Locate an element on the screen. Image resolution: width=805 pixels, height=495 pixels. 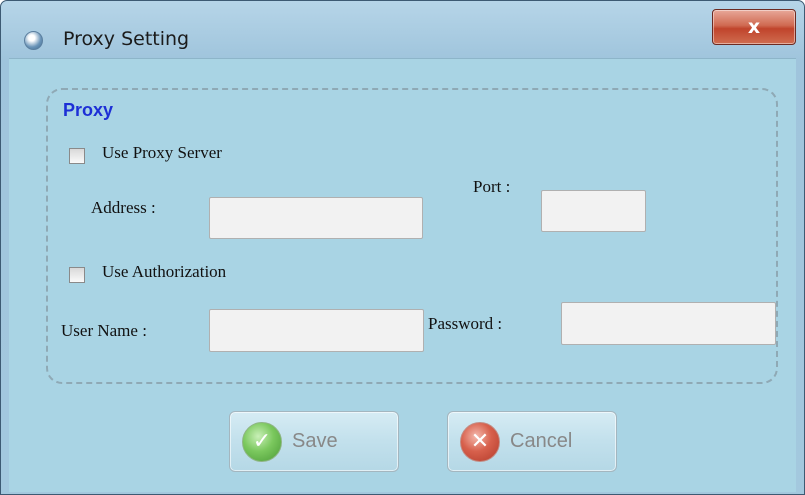
cancel-button: ✕ Cancel is located at coordinates (532, 441).